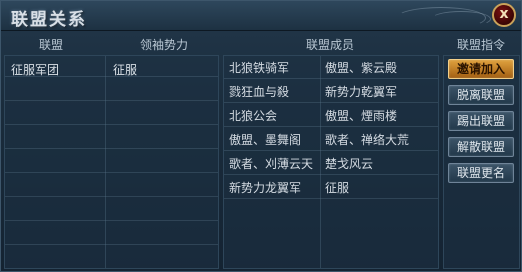 This screenshot has height=272, width=522. I want to click on member-item: 歌者、刈薄云天, so click(271, 164).